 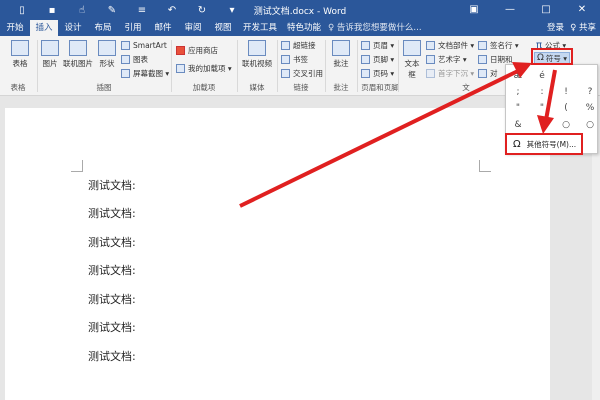 I want to click on text-box-icon, so click(x=412, y=48).